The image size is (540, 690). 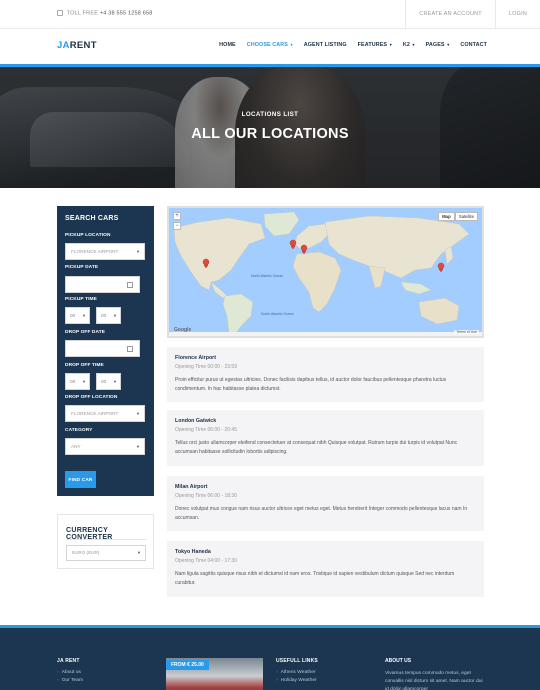 I want to click on footer-promo-image: FROM € 25.00, so click(x=214, y=674).